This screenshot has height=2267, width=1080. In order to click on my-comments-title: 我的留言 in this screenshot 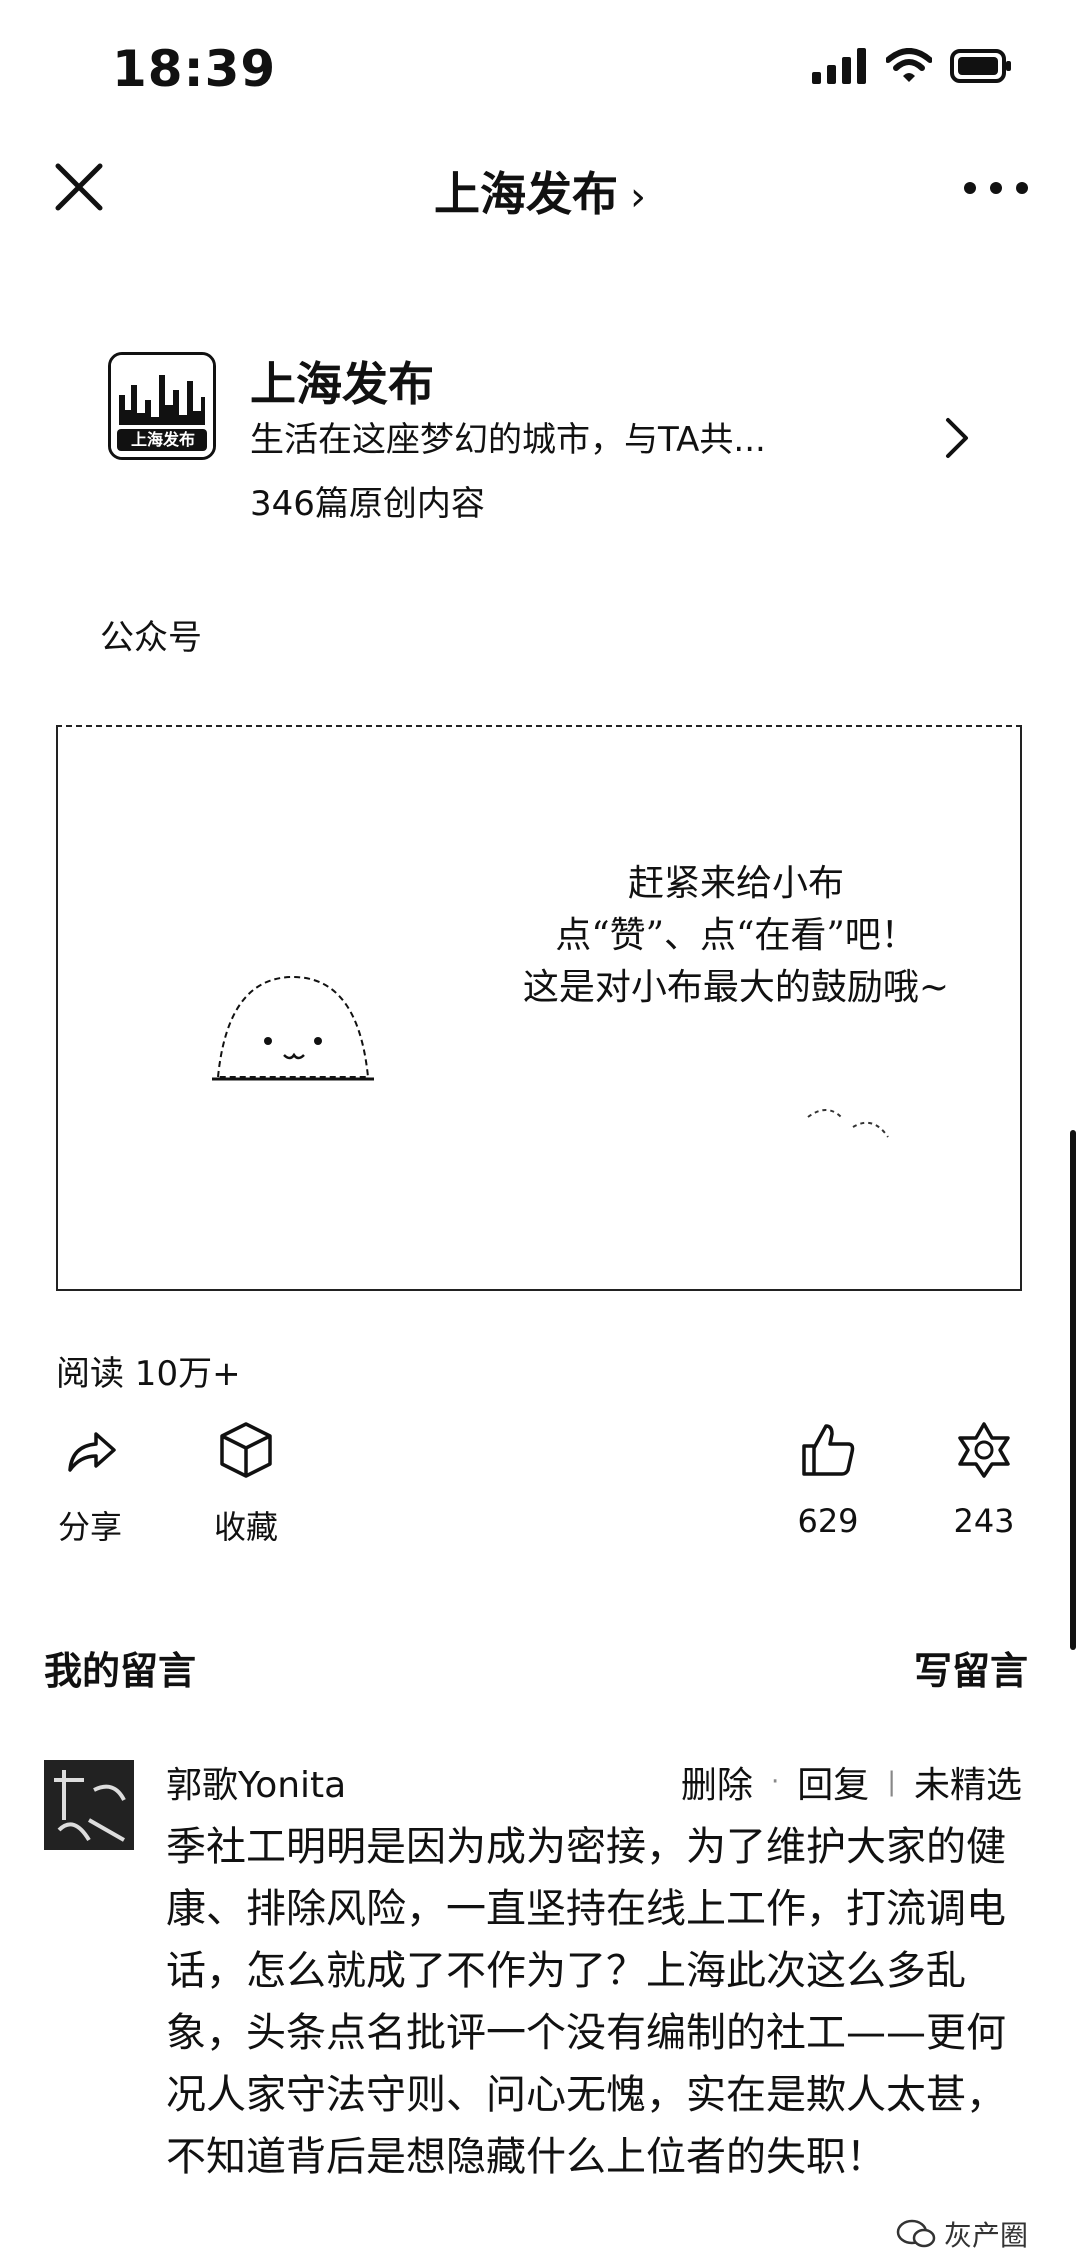, I will do `click(120, 1671)`.